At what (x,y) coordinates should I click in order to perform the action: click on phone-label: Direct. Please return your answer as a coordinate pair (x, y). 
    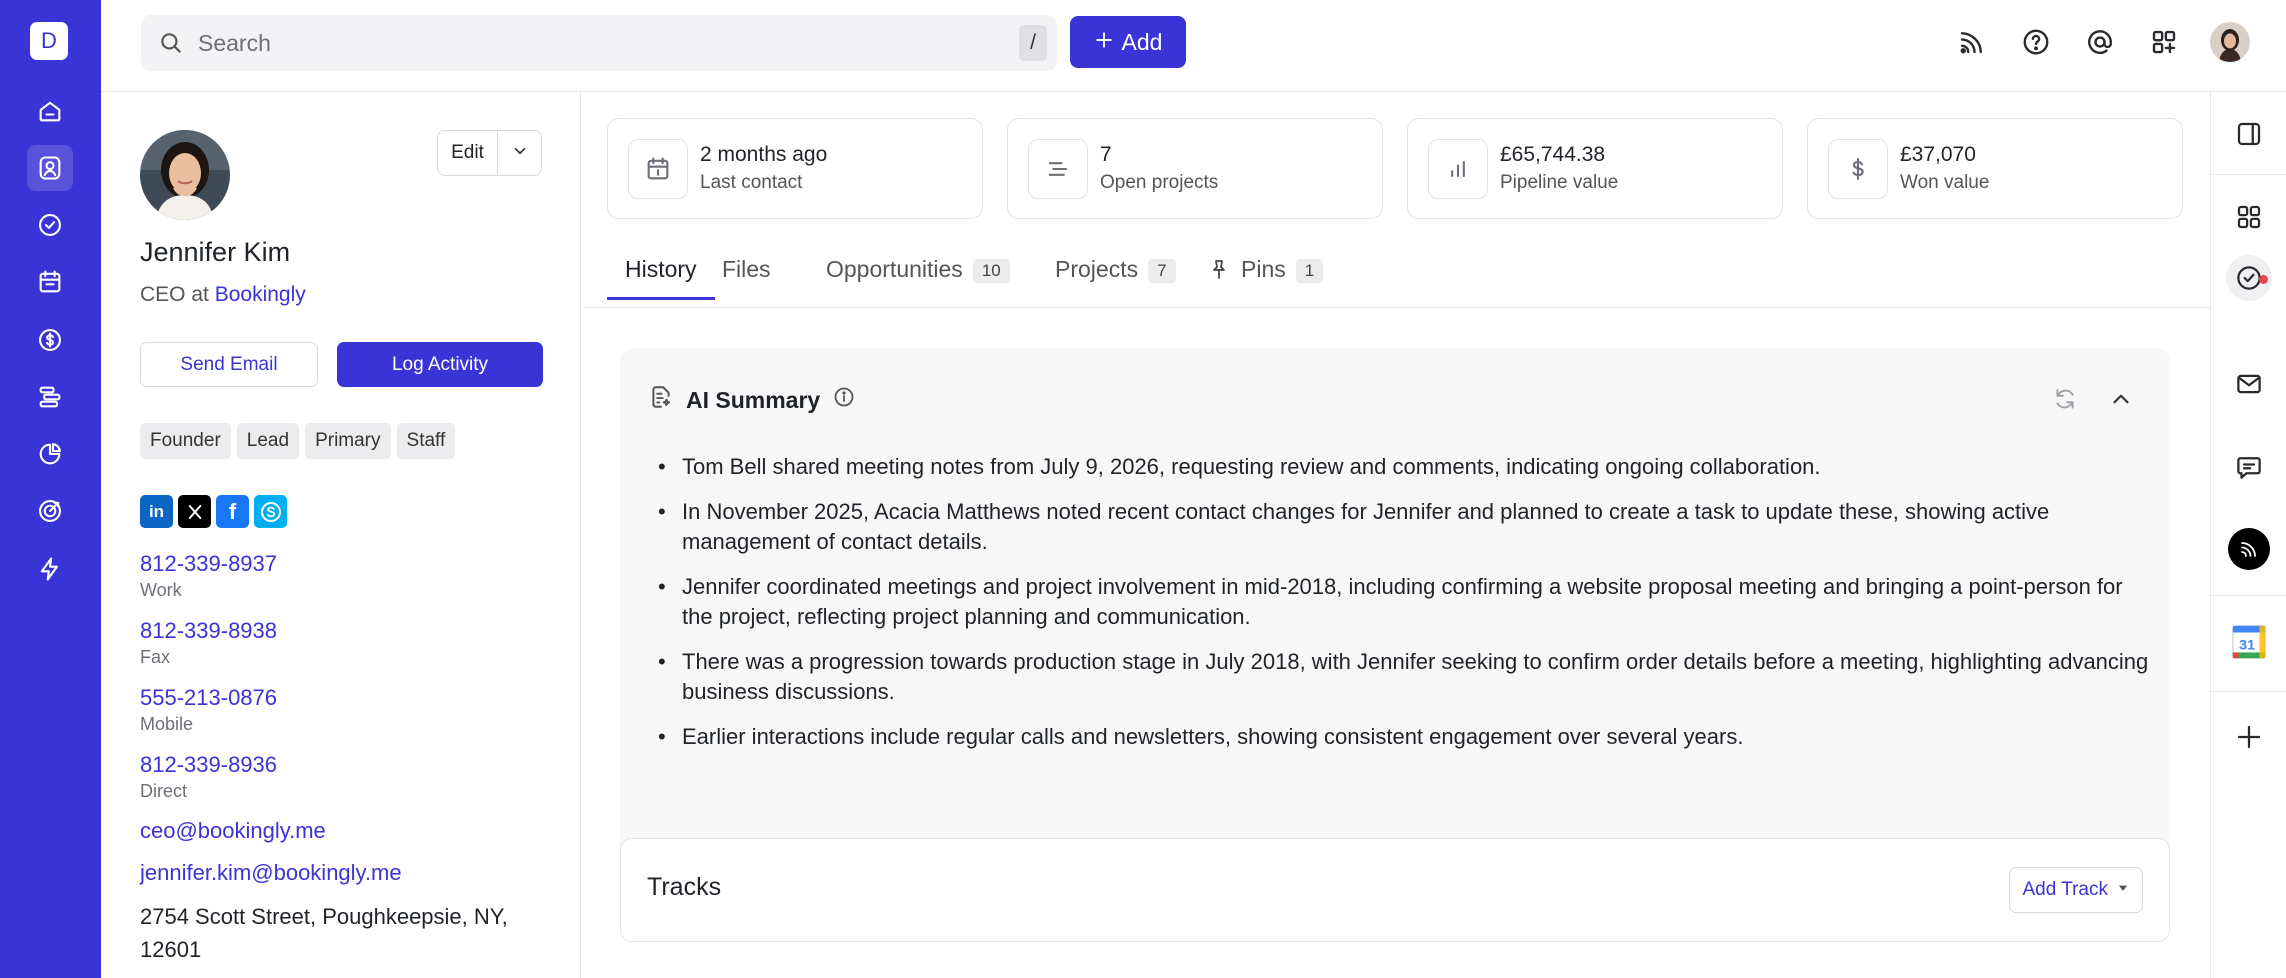
    Looking at the image, I should click on (164, 791).